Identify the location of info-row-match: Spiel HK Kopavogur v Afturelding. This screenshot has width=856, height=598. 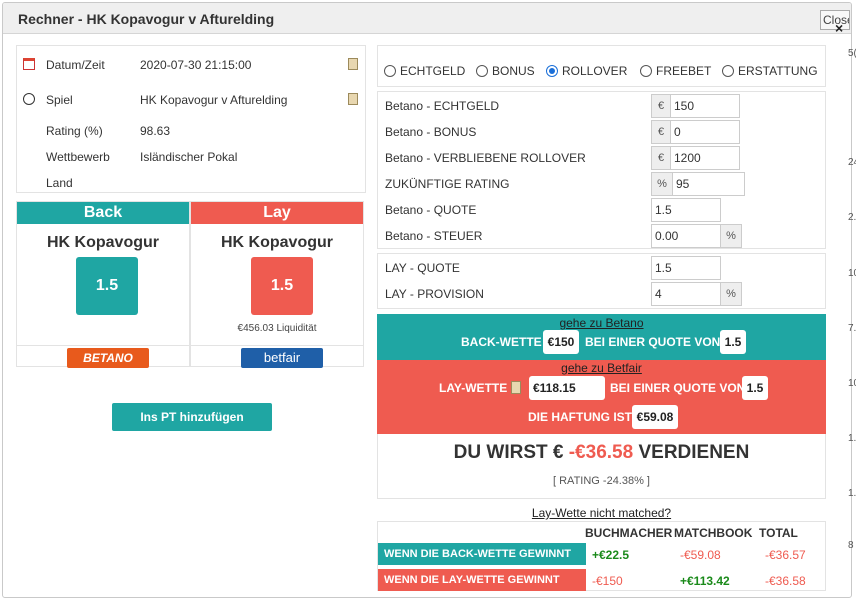
(192, 101).